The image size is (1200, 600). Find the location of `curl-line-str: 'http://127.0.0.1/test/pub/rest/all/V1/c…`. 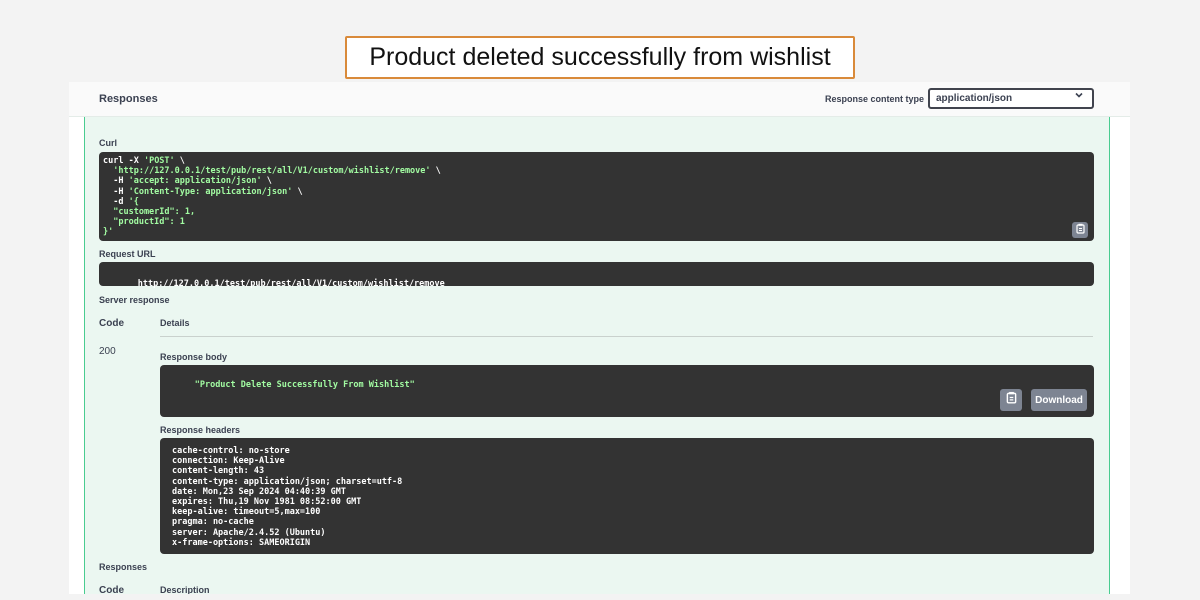

curl-line-str: 'http://127.0.0.1/test/pub/rest/all/V1/c… is located at coordinates (272, 171).